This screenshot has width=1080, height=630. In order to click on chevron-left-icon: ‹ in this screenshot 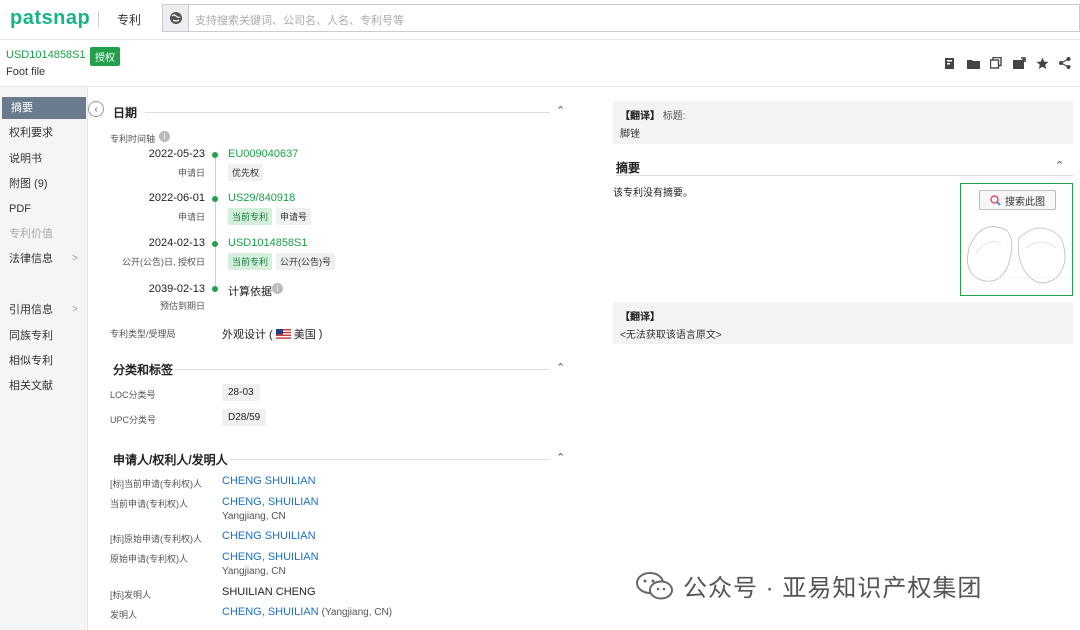, I will do `click(96, 109)`.